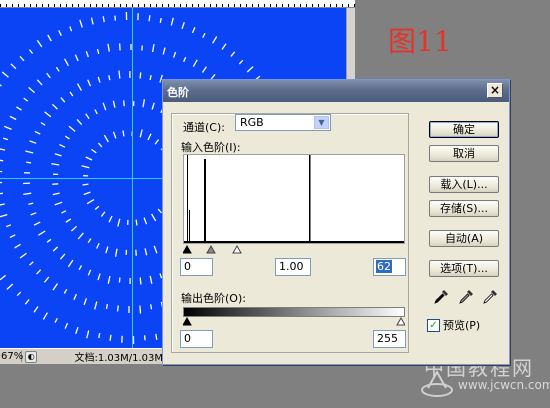  I want to click on close-button: ×, so click(495, 90).